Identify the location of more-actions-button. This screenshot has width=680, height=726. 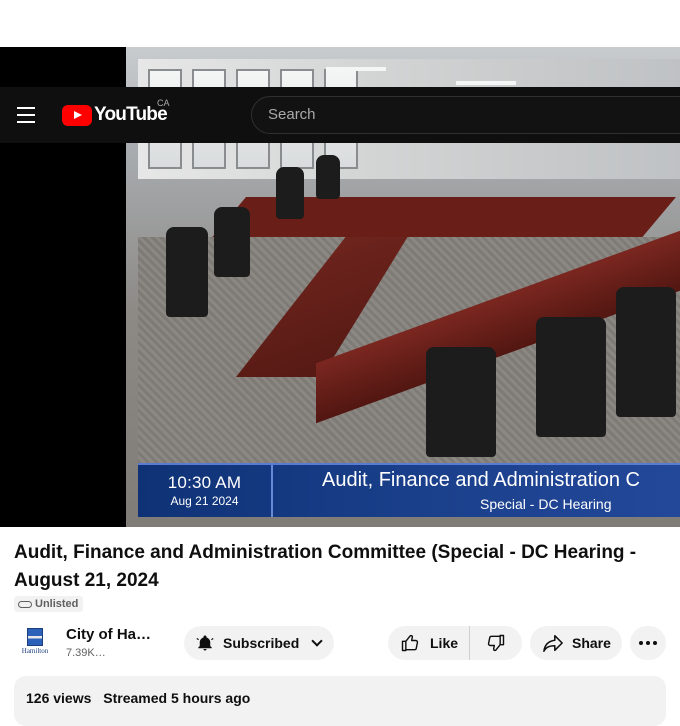
(648, 643).